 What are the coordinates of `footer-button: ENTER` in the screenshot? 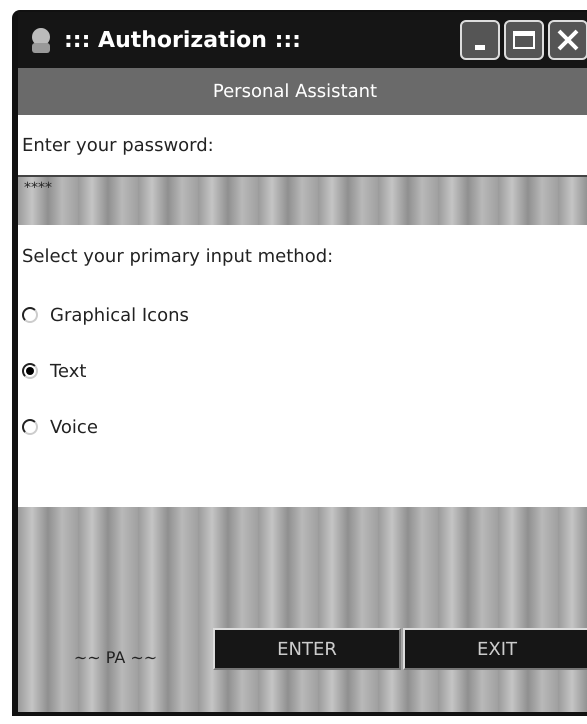 It's located at (307, 649).